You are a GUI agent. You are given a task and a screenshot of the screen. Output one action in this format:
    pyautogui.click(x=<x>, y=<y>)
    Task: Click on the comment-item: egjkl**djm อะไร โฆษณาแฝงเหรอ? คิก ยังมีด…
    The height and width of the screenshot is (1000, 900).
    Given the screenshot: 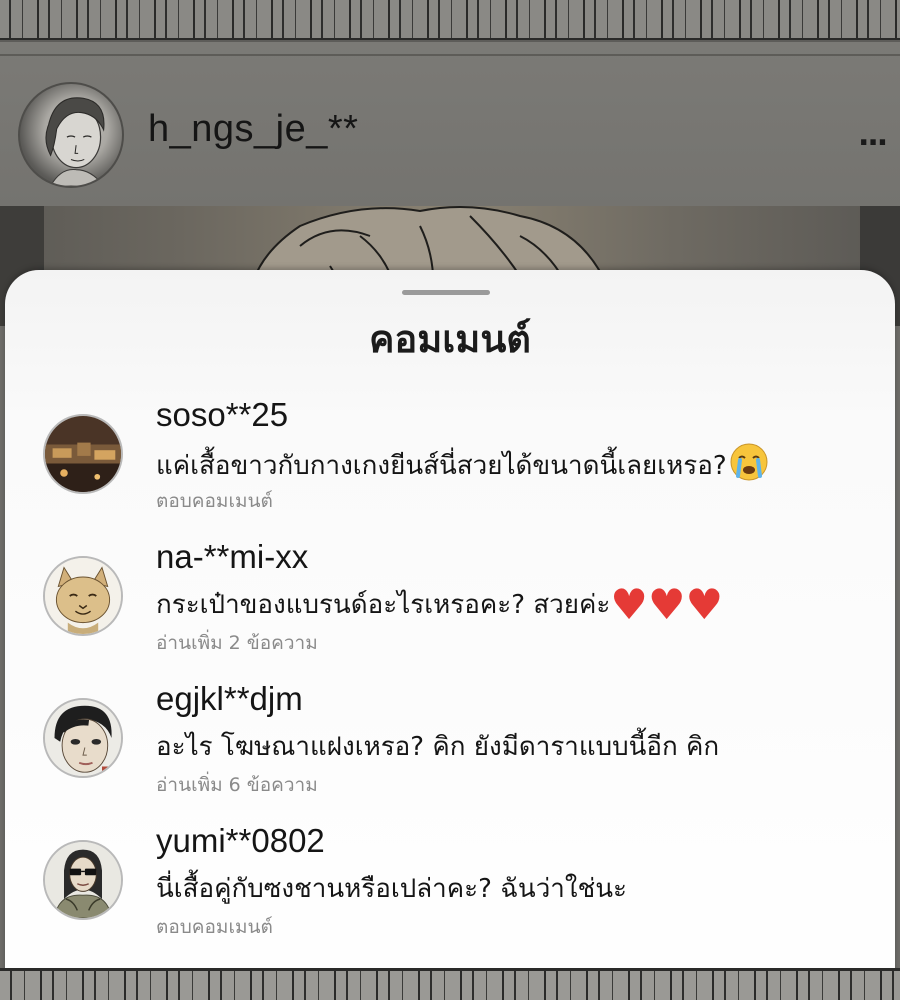 What is the action you would take?
    pyautogui.click(x=450, y=745)
    